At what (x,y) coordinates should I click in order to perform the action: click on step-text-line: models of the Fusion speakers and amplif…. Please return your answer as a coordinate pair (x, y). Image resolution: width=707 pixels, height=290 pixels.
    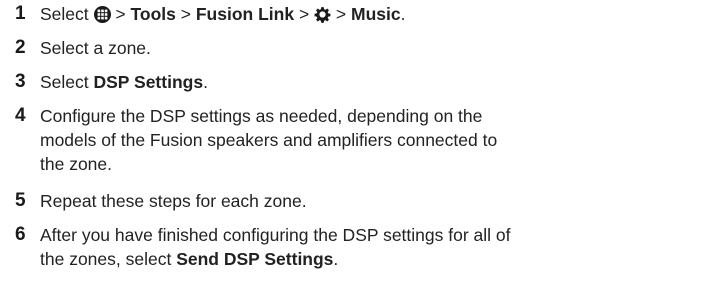
    Looking at the image, I should click on (269, 140).